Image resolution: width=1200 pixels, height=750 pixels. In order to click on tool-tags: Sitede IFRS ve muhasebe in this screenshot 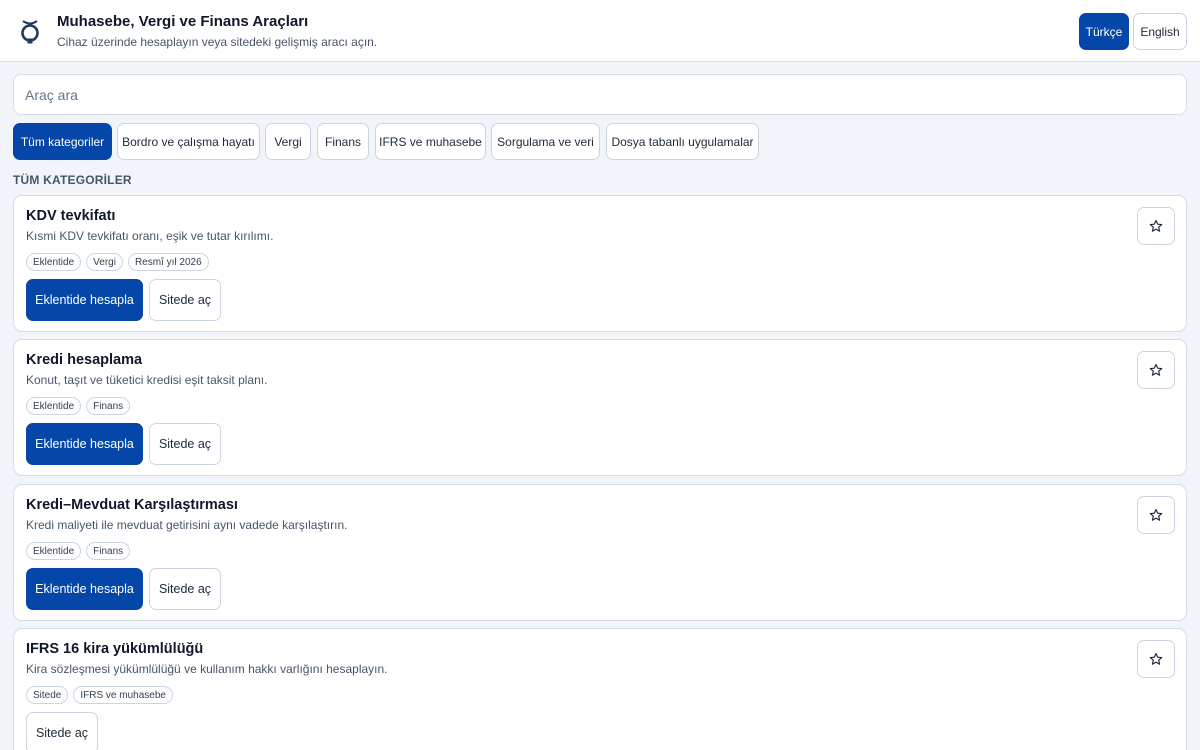, I will do `click(99, 695)`.